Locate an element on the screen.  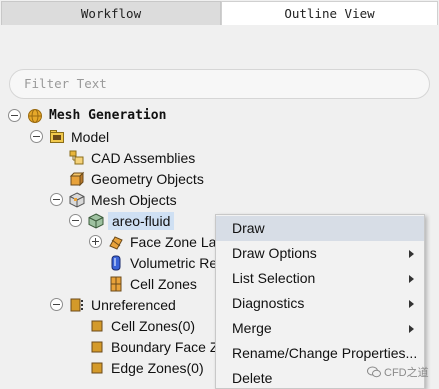
tree-item-unreferenced: Unreferenced is located at coordinates (113, 304).